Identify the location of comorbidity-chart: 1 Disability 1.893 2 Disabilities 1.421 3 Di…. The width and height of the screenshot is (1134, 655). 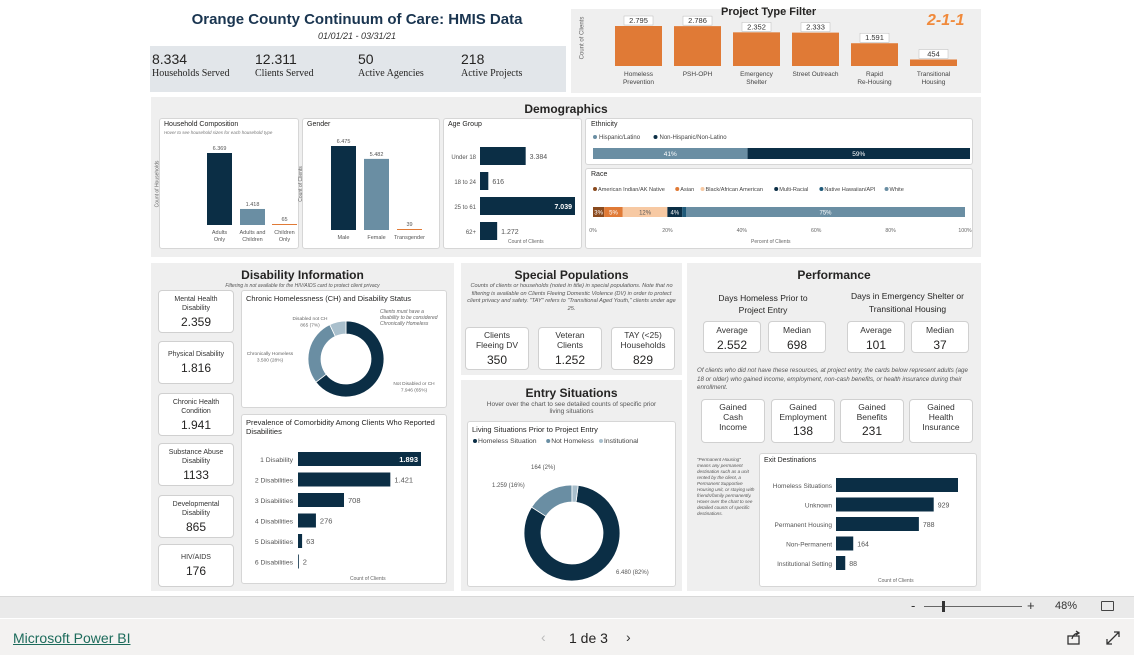
(345, 510).